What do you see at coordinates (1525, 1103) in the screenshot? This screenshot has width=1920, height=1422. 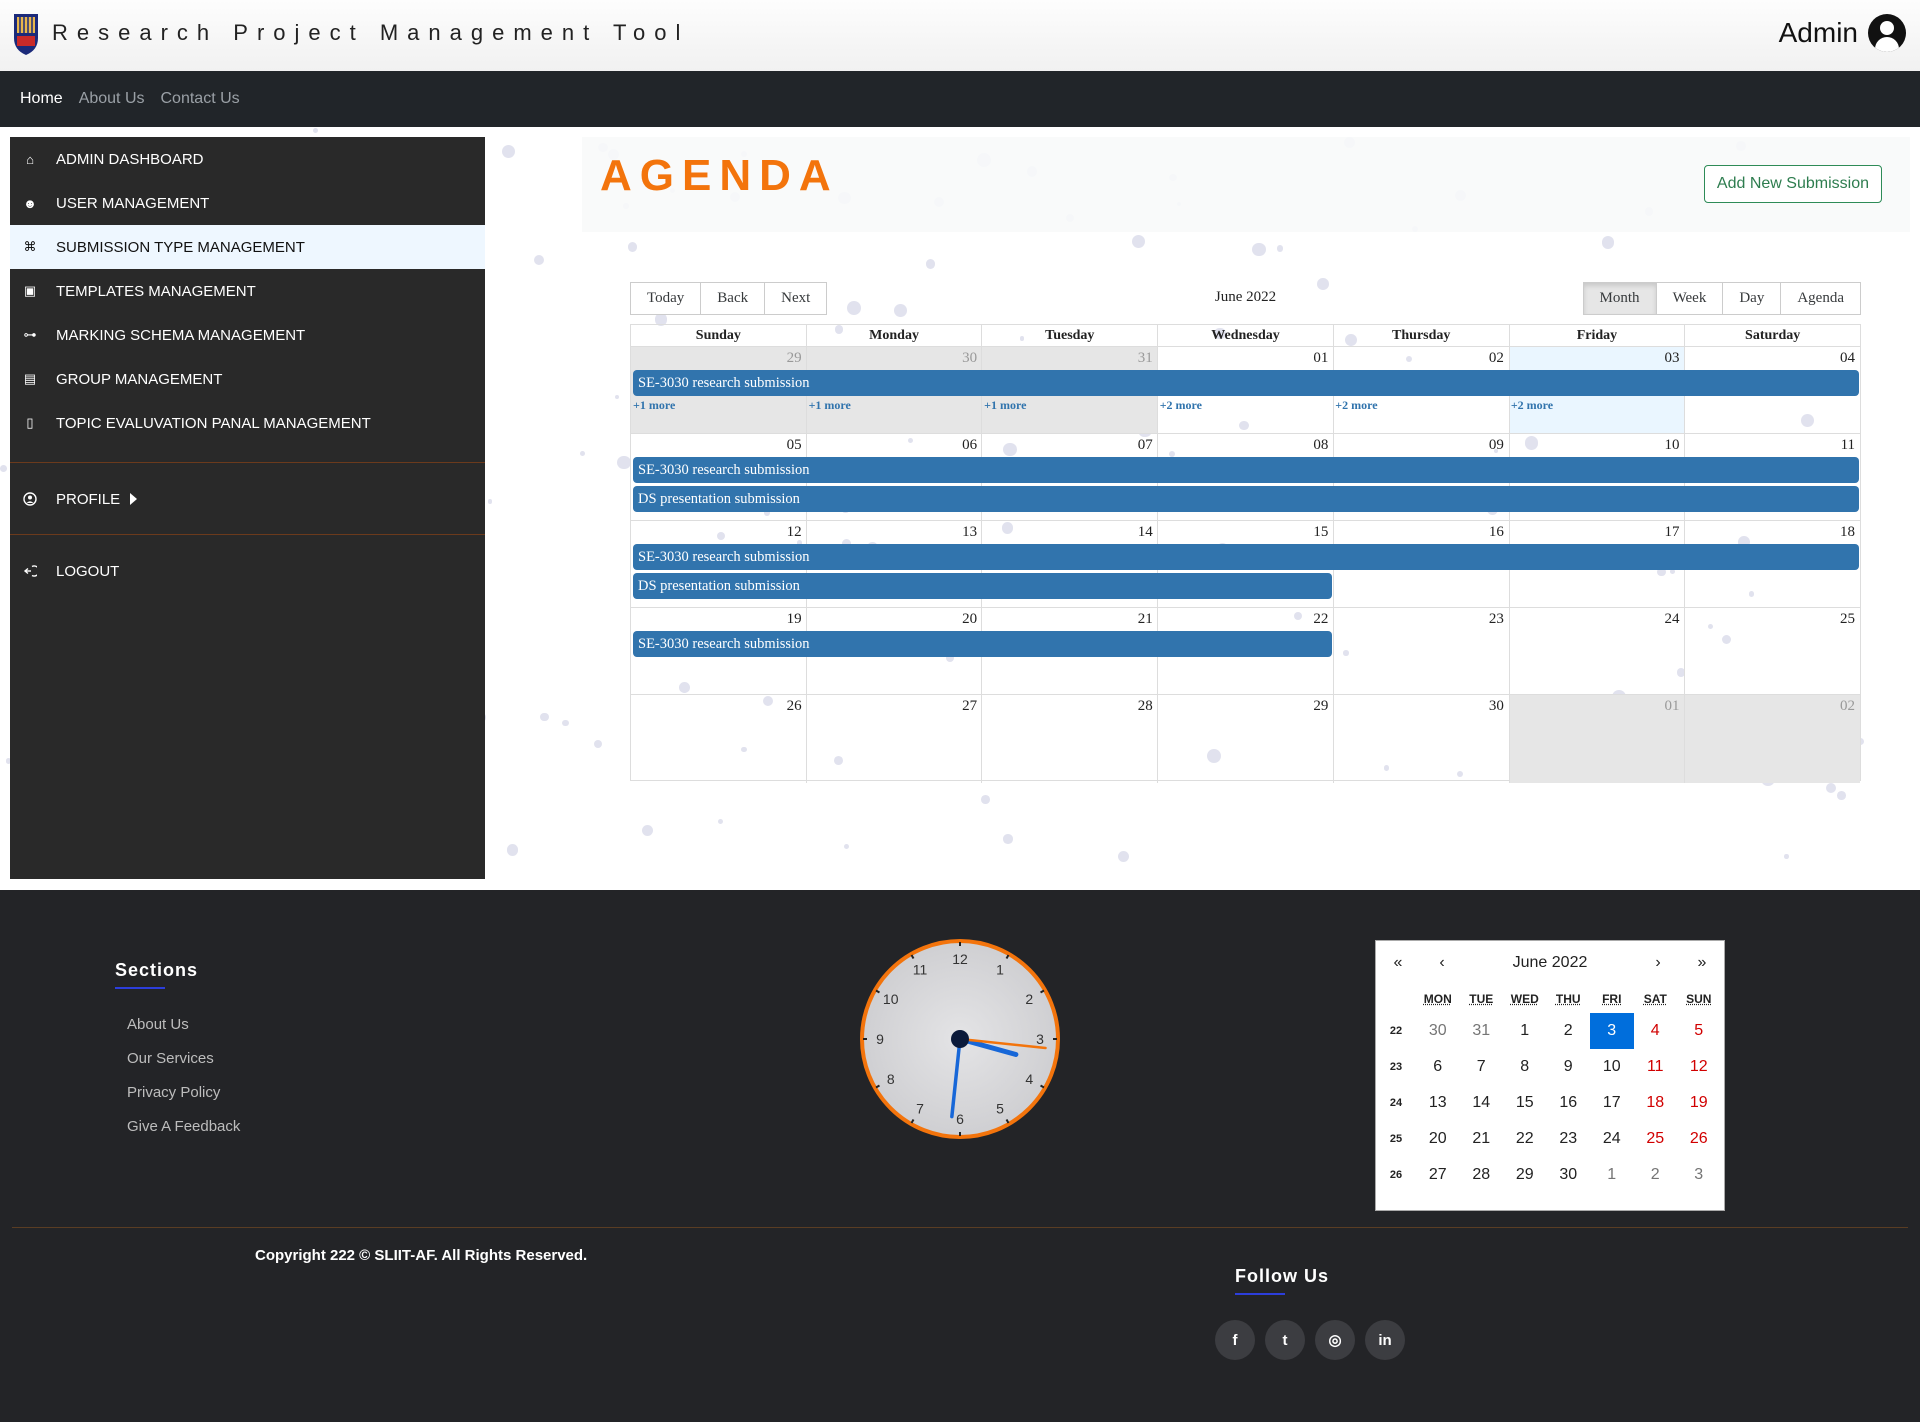 I see `mini-calendar-day: 15` at bounding box center [1525, 1103].